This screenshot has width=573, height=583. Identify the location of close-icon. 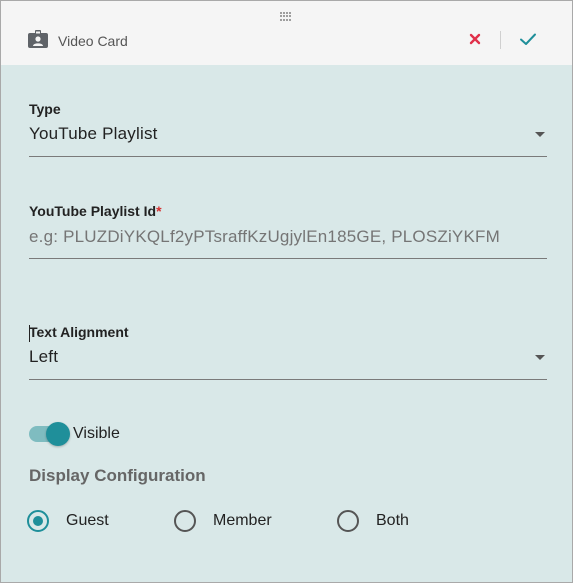
(475, 39).